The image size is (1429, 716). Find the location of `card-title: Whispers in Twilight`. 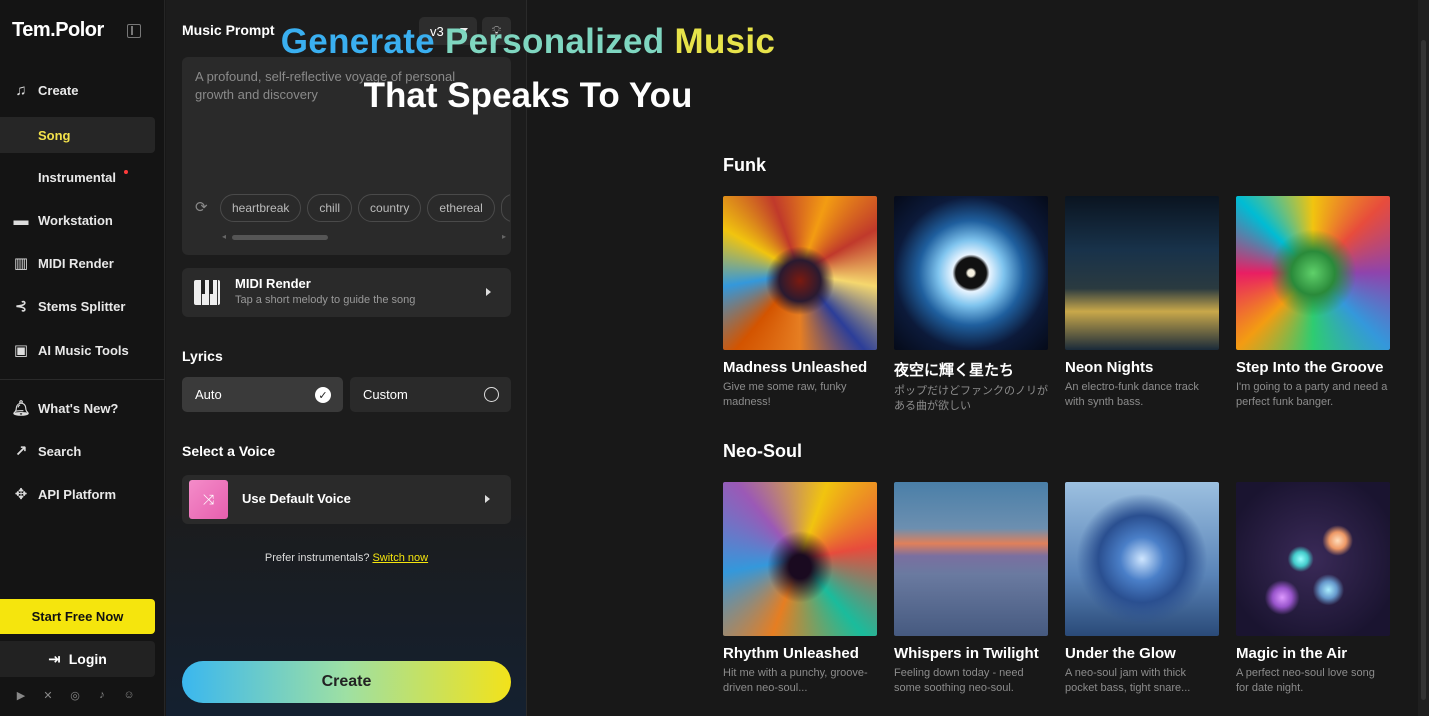

card-title: Whispers in Twilight is located at coordinates (966, 653).